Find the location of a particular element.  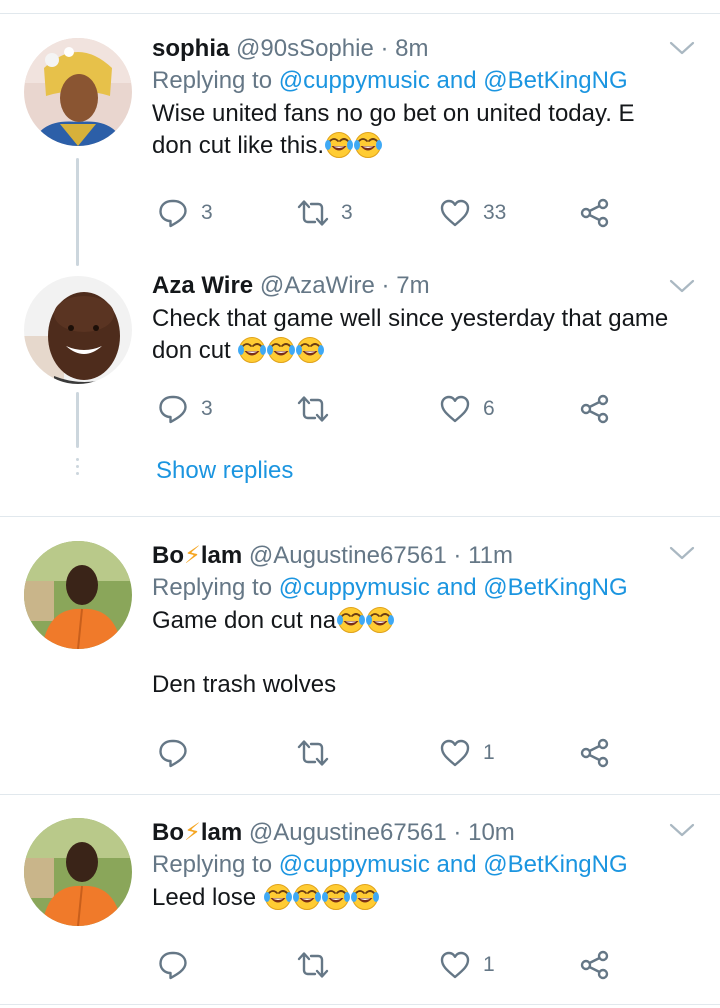

timestamp: 8m is located at coordinates (411, 48).